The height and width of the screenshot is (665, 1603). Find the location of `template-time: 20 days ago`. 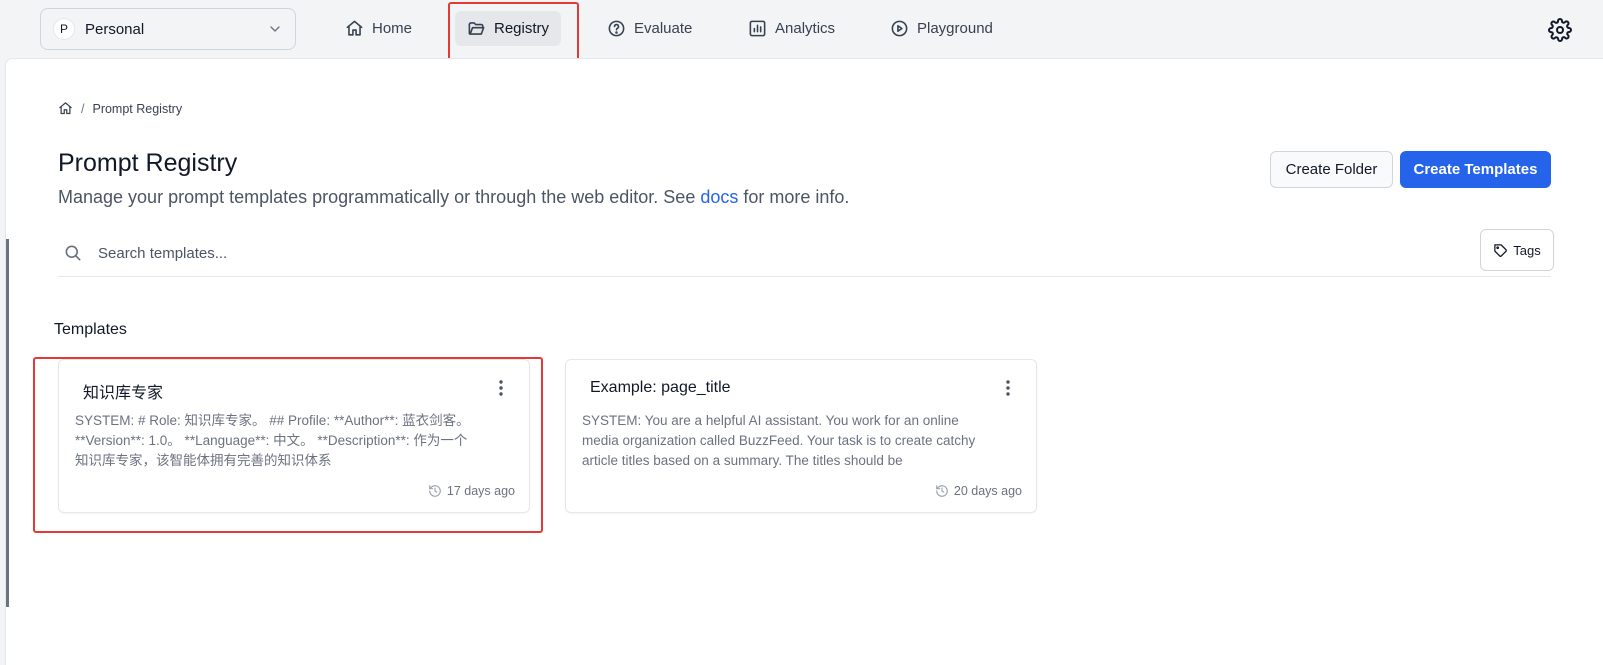

template-time: 20 days ago is located at coordinates (987, 491).